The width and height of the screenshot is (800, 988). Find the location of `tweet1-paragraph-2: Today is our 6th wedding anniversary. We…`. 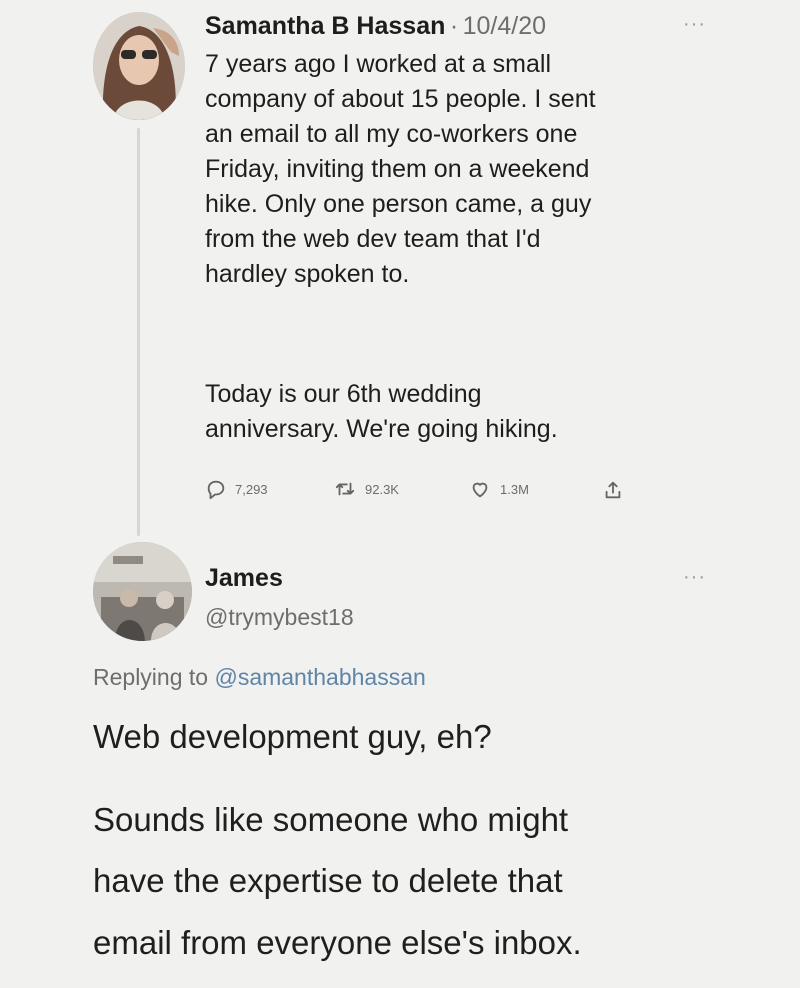

tweet1-paragraph-2: Today is our 6th wedding anniversary. We… is located at coordinates (381, 411).